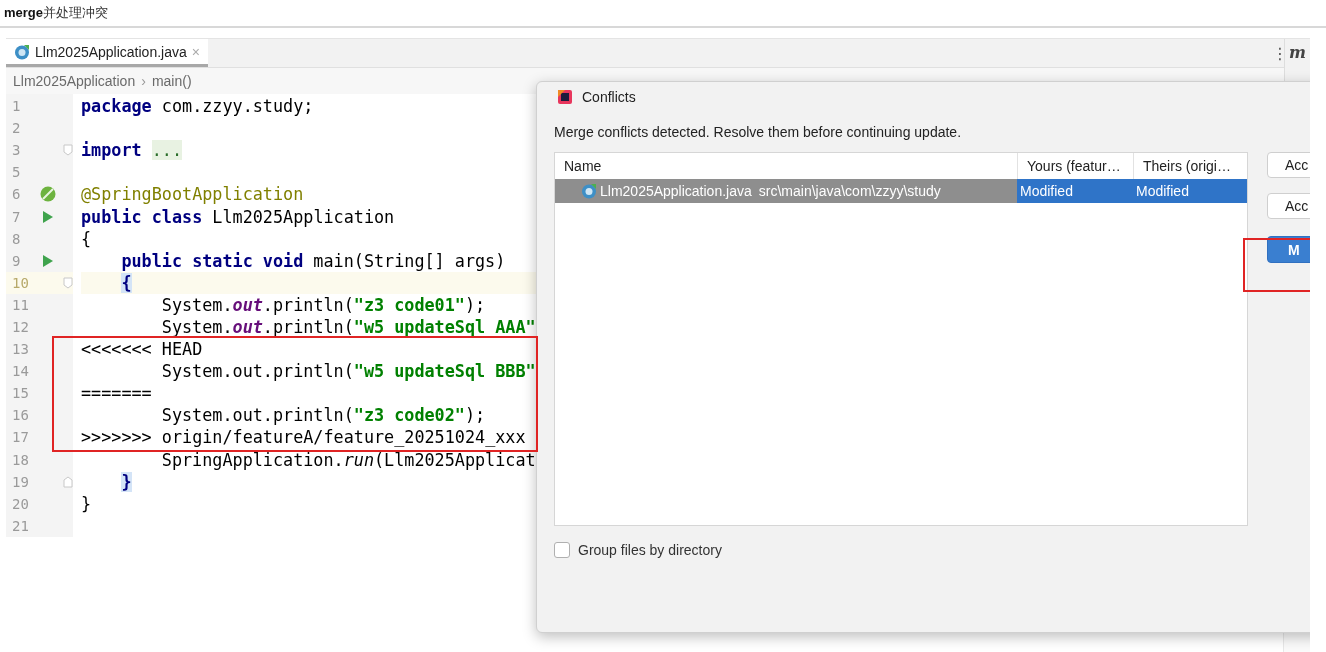 The width and height of the screenshot is (1326, 652). What do you see at coordinates (86, 238) in the screenshot?
I see `code-line: {` at bounding box center [86, 238].